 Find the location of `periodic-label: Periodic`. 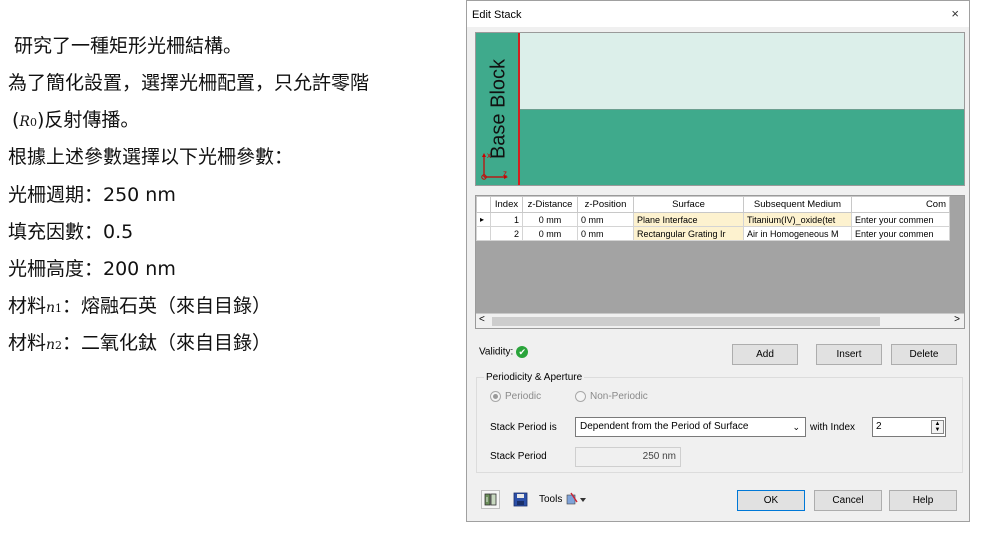

periodic-label: Periodic is located at coordinates (523, 397).